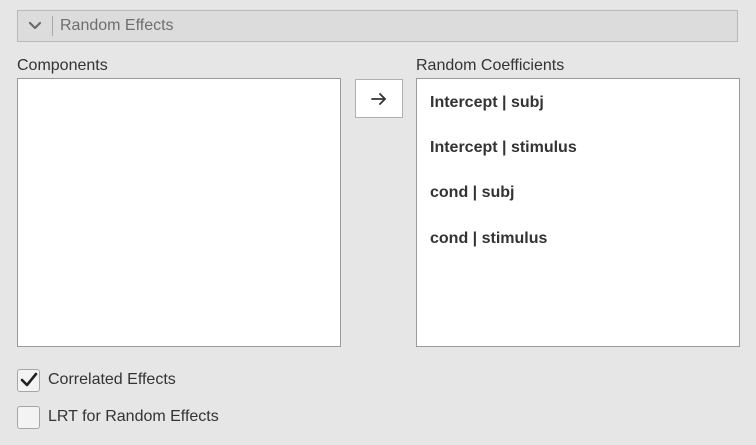  What do you see at coordinates (62, 65) in the screenshot?
I see `components-label: Components` at bounding box center [62, 65].